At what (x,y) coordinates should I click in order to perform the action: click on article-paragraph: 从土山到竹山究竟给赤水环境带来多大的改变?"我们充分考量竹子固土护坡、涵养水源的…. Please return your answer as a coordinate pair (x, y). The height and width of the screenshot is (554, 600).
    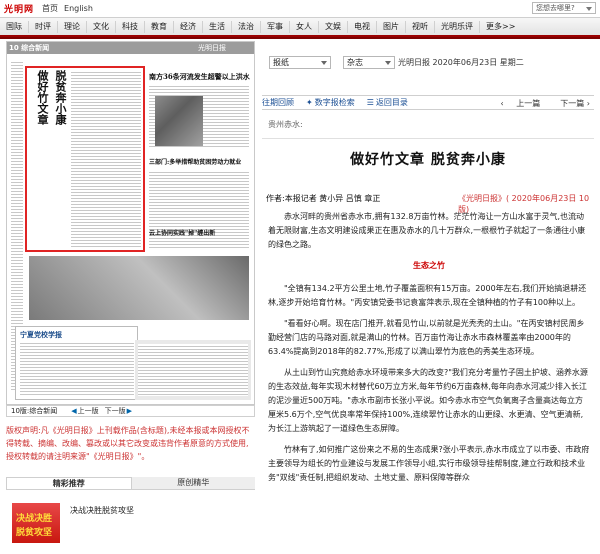
    Looking at the image, I should click on (428, 400).